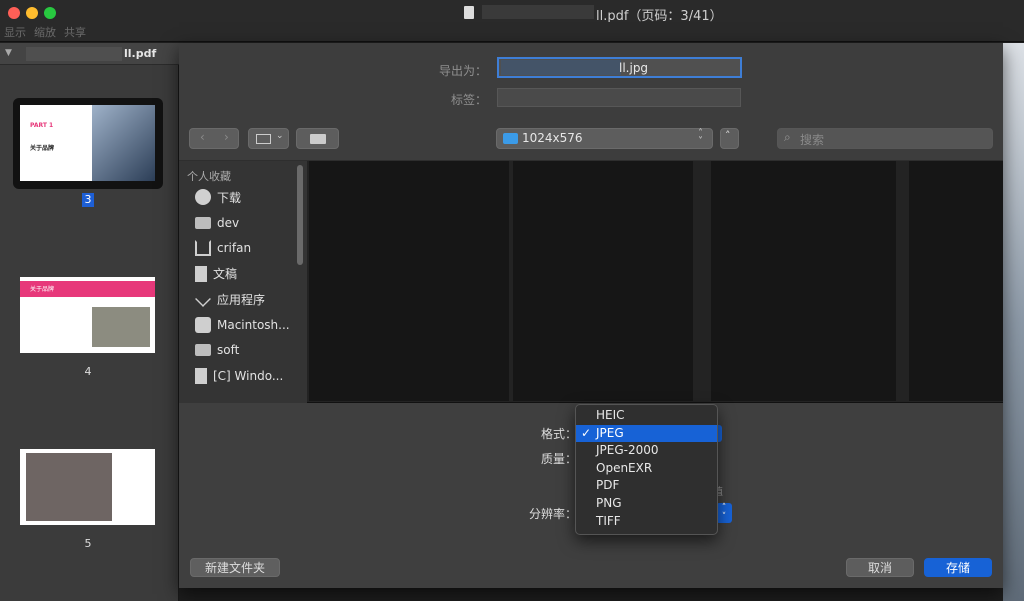  I want to click on save-button: 存储, so click(958, 567).